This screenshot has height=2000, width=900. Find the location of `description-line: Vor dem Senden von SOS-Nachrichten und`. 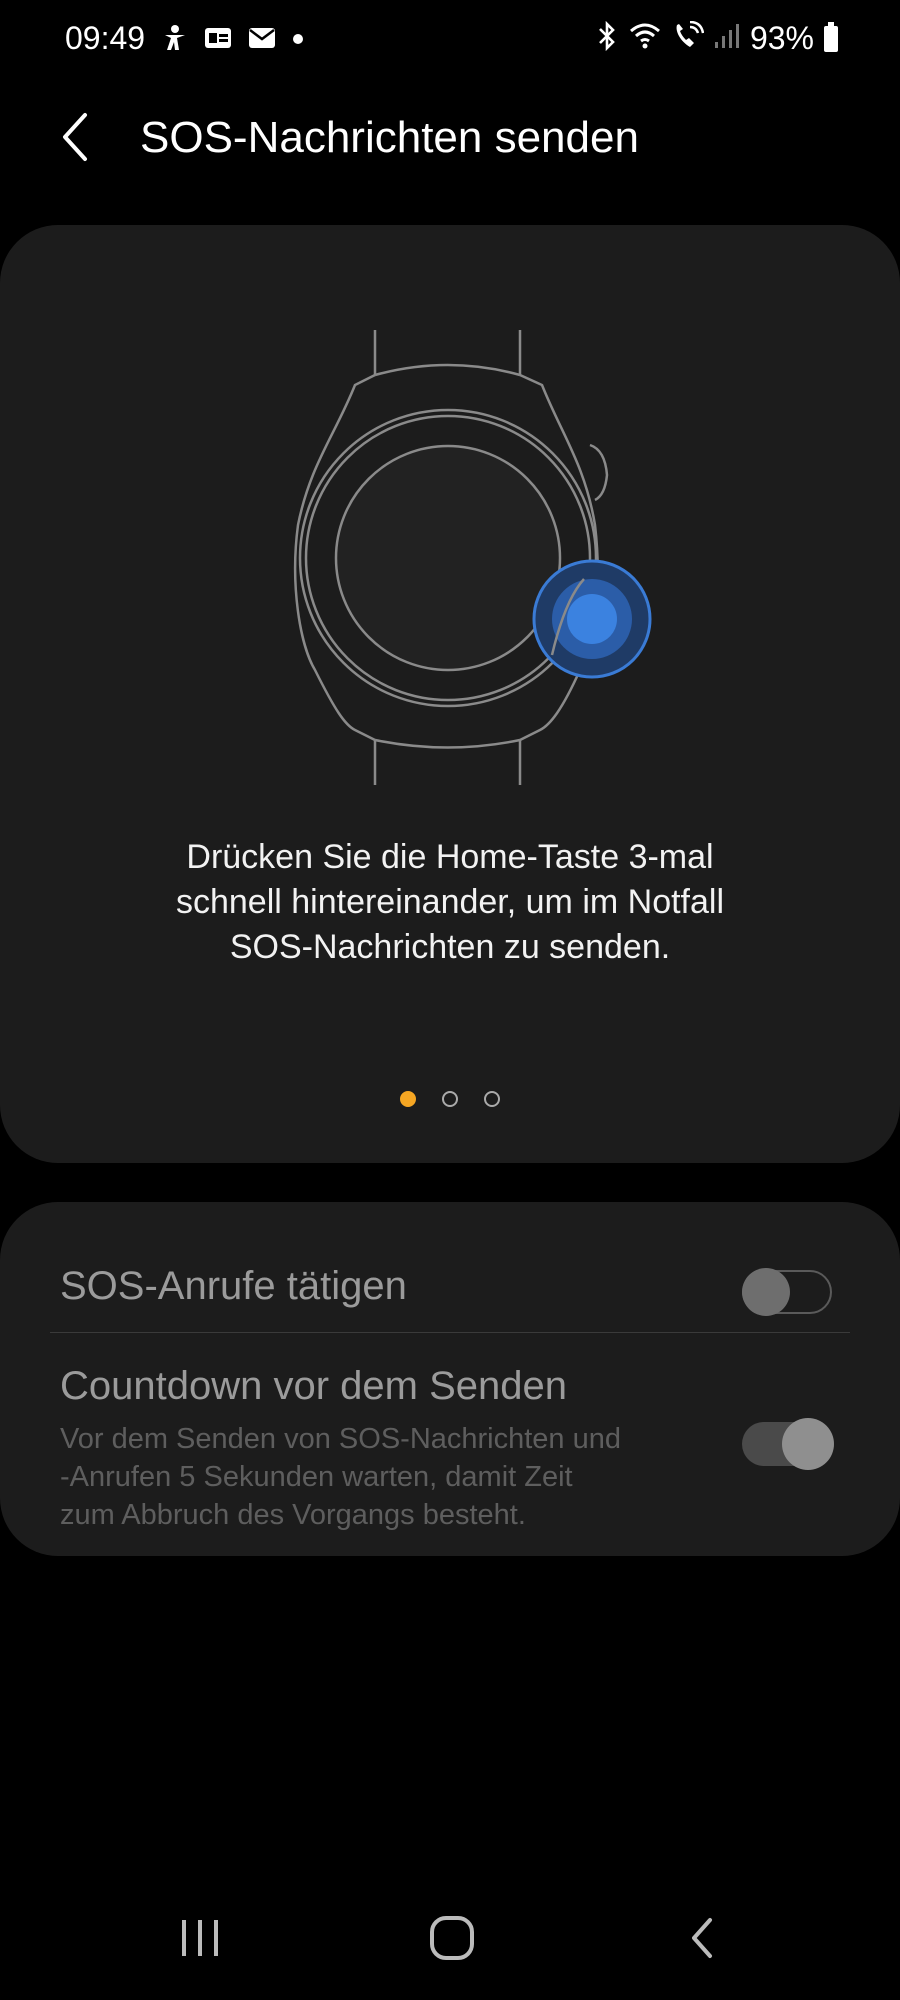

description-line: Vor dem Senden von SOS-Nachrichten und is located at coordinates (340, 1439).